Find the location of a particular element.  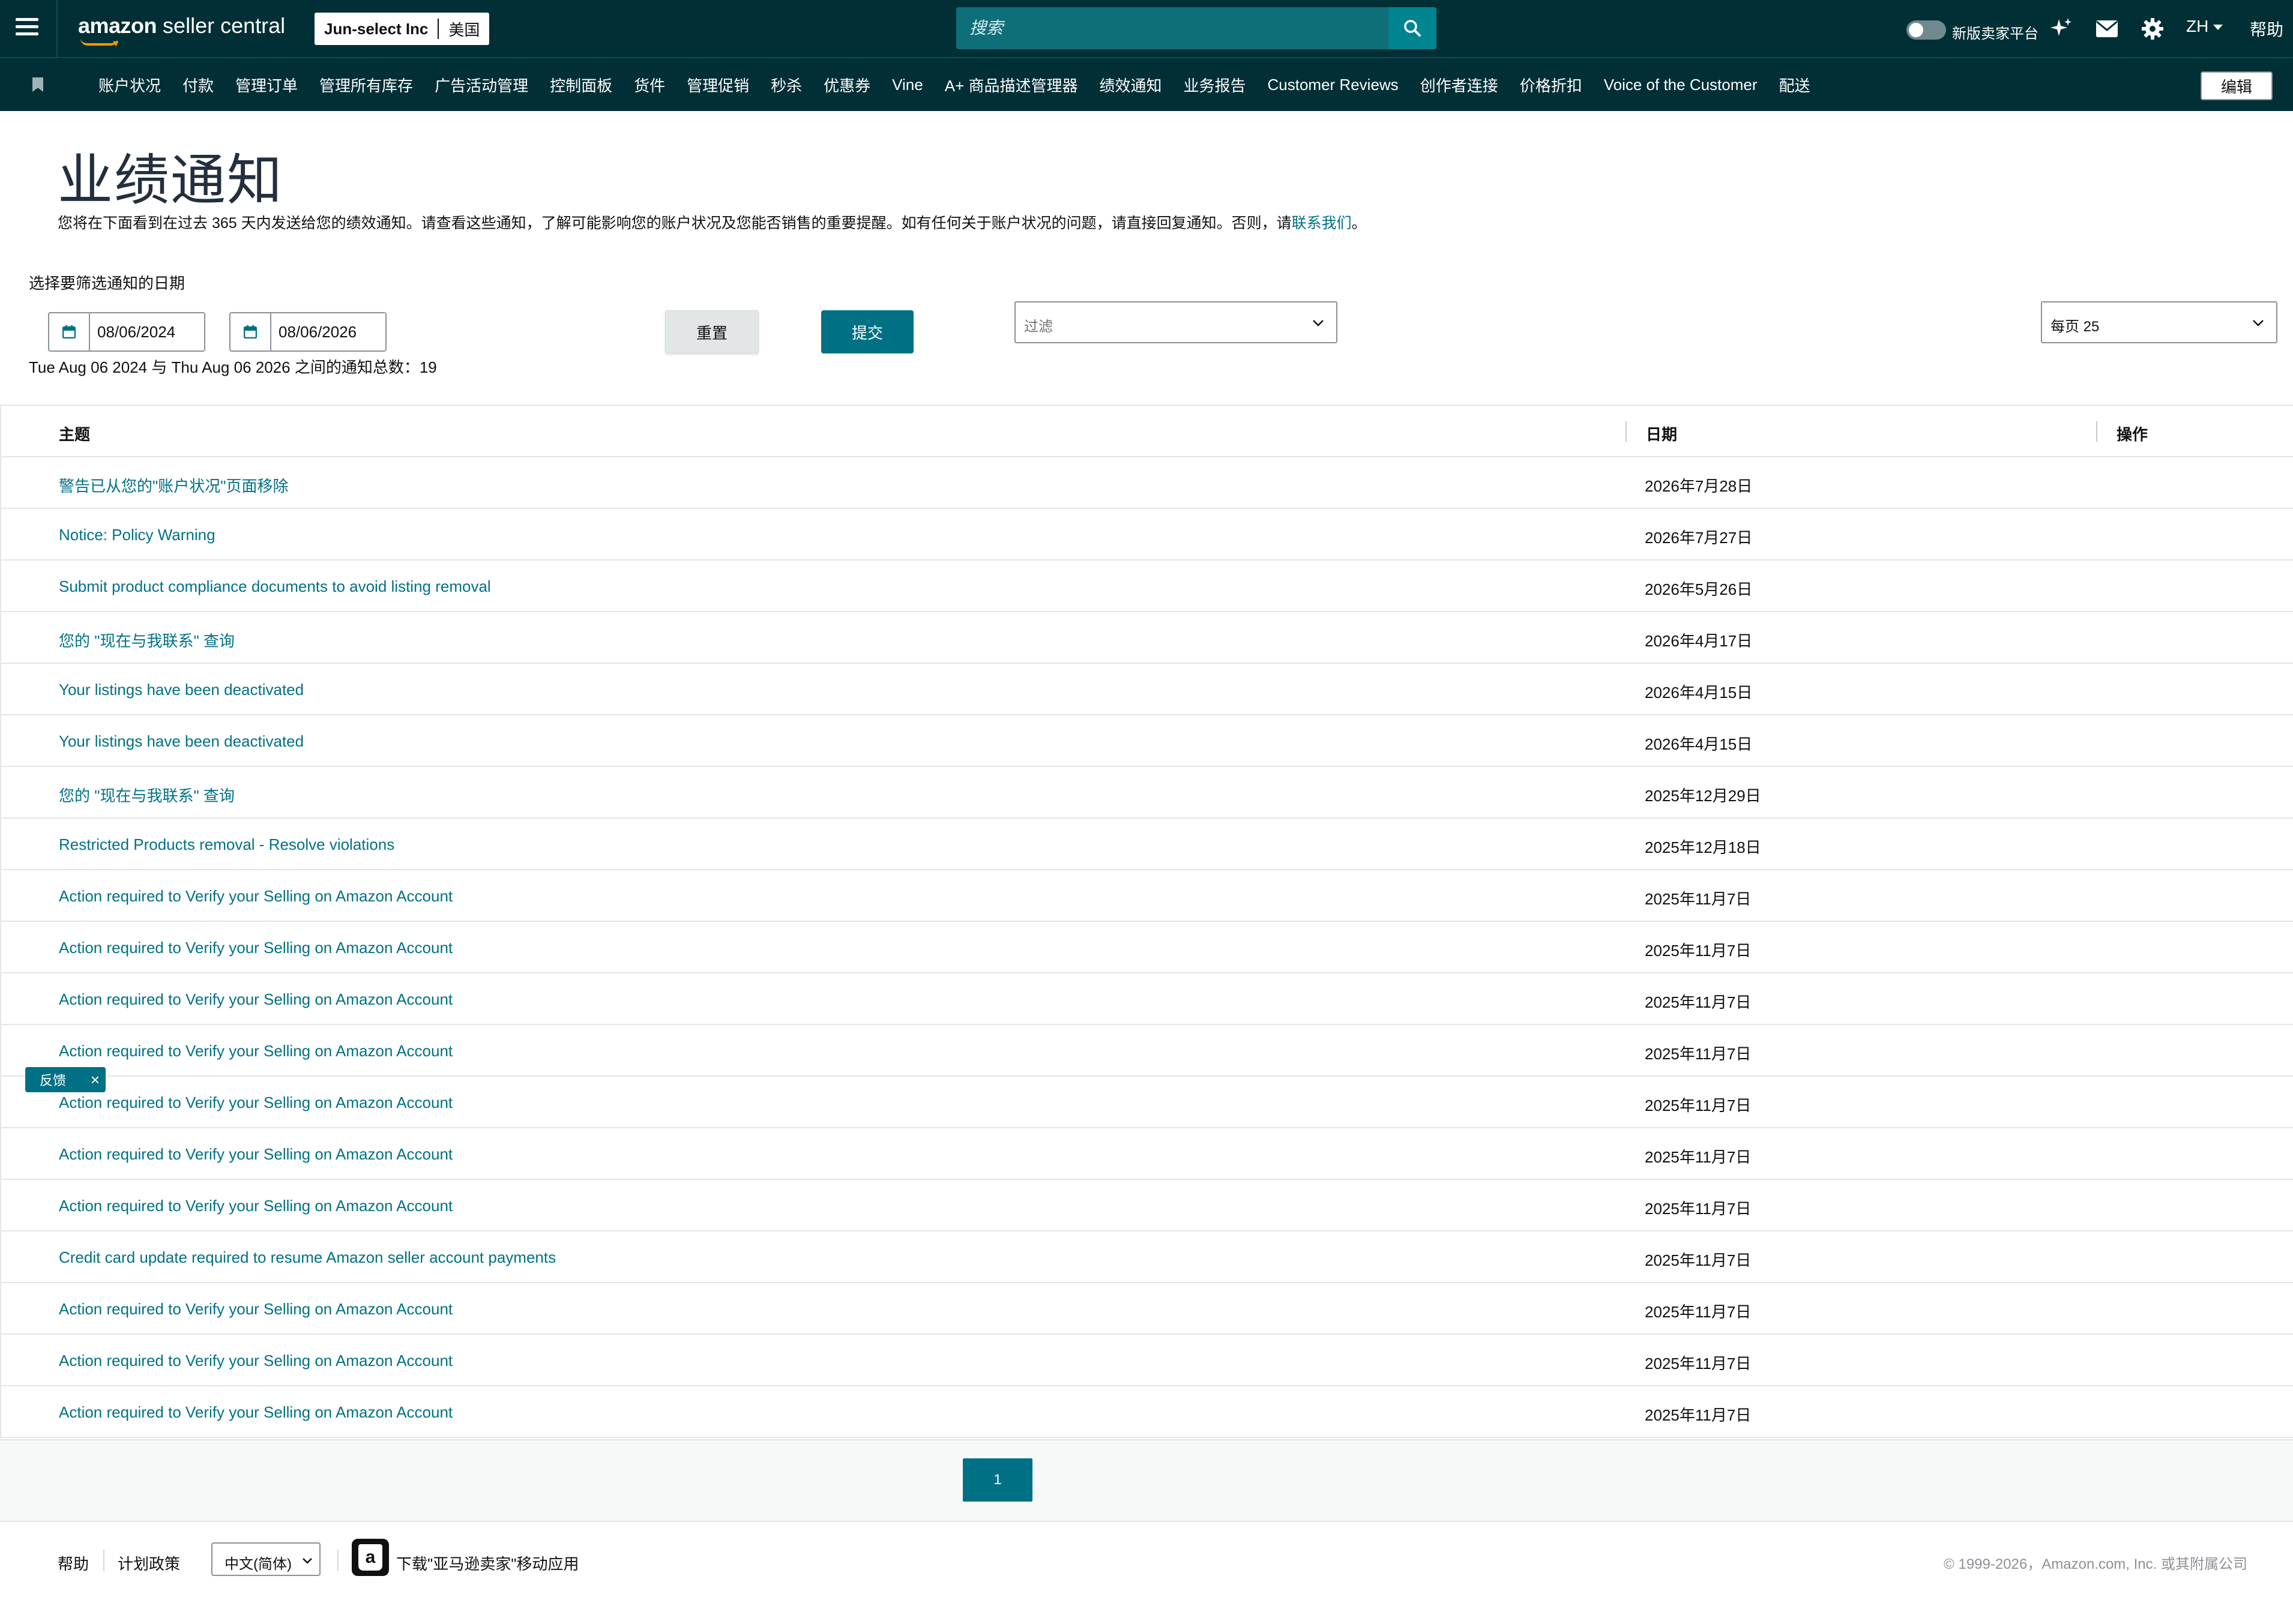

account-switcher: Jun-select Inc 美国 is located at coordinates (403, 29).